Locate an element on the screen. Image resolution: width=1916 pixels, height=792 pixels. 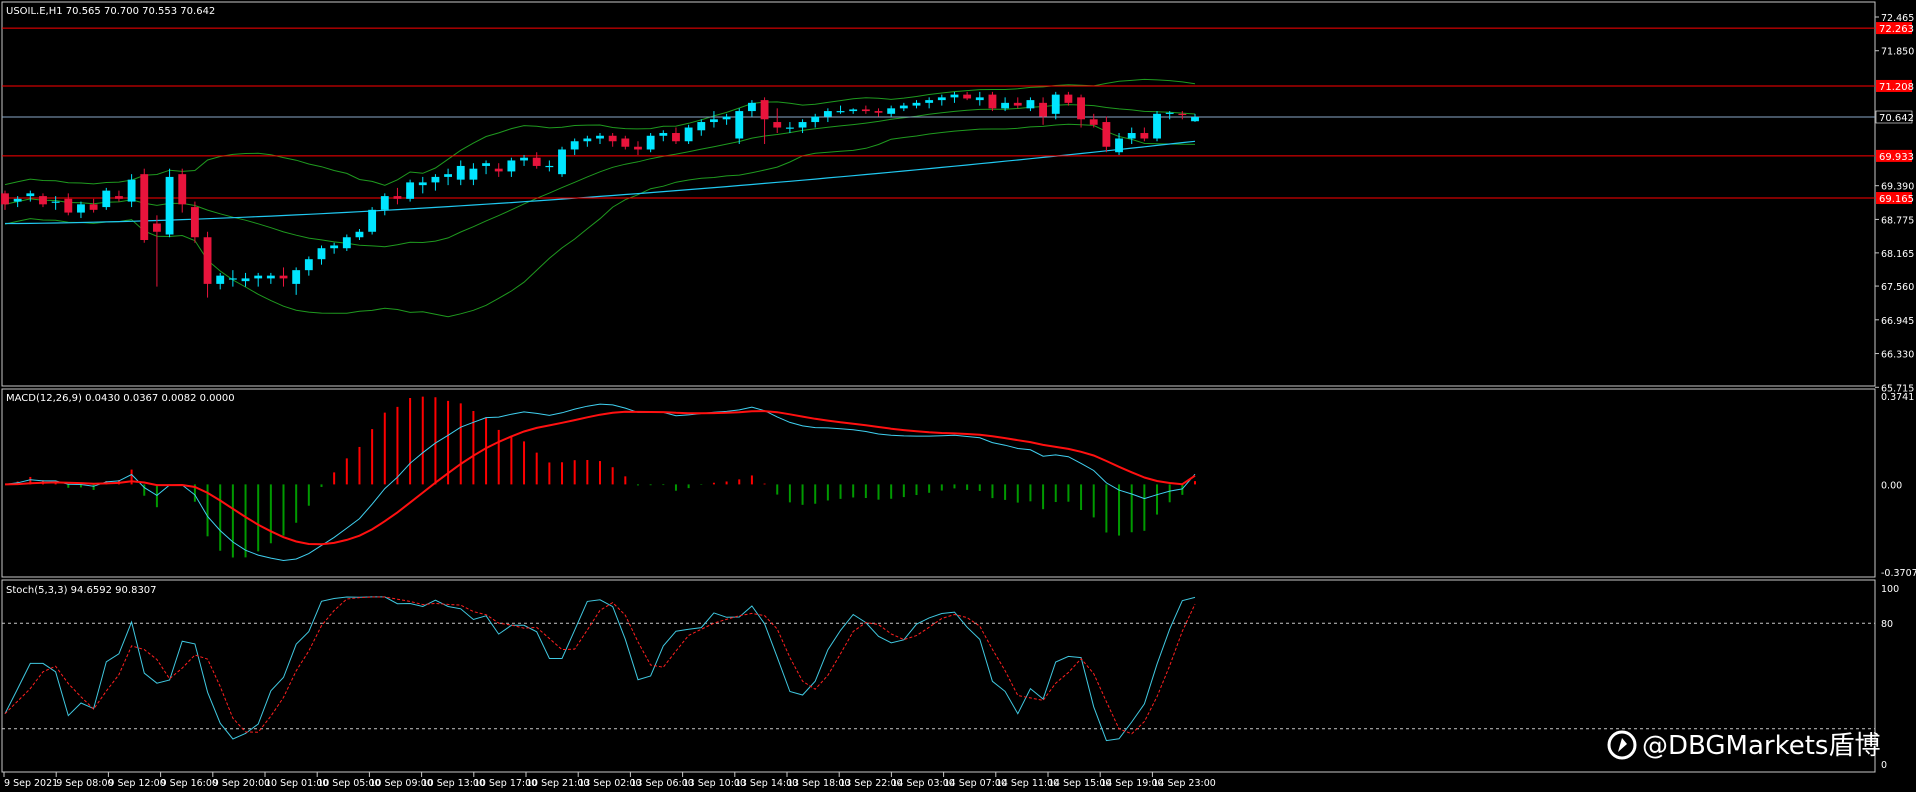
price-tick-label: 69.390 is located at coordinates (1897, 187).